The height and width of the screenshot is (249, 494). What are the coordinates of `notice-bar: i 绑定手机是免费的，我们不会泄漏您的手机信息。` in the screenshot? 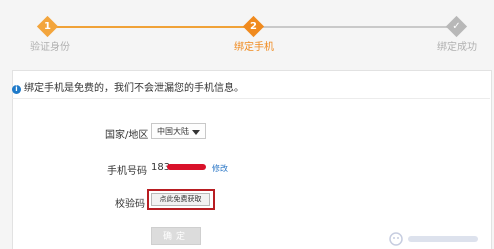 It's located at (128, 86).